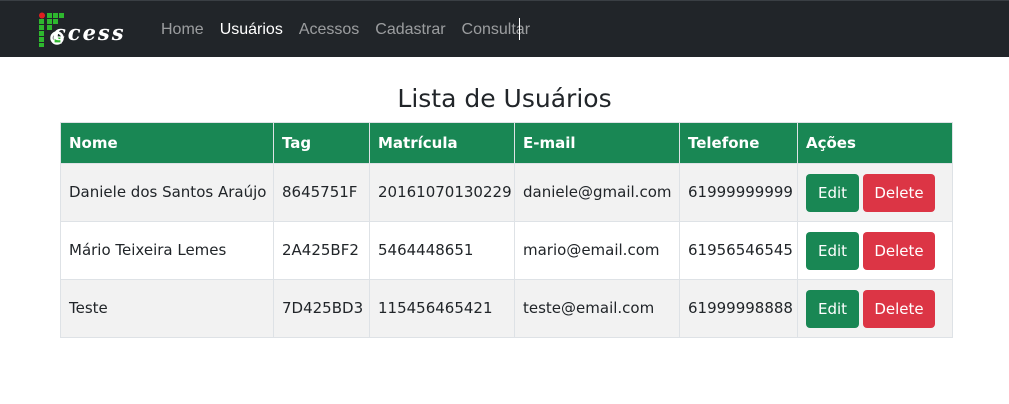  Describe the element at coordinates (321, 143) in the screenshot. I see `col-header-tag: Tag` at that location.